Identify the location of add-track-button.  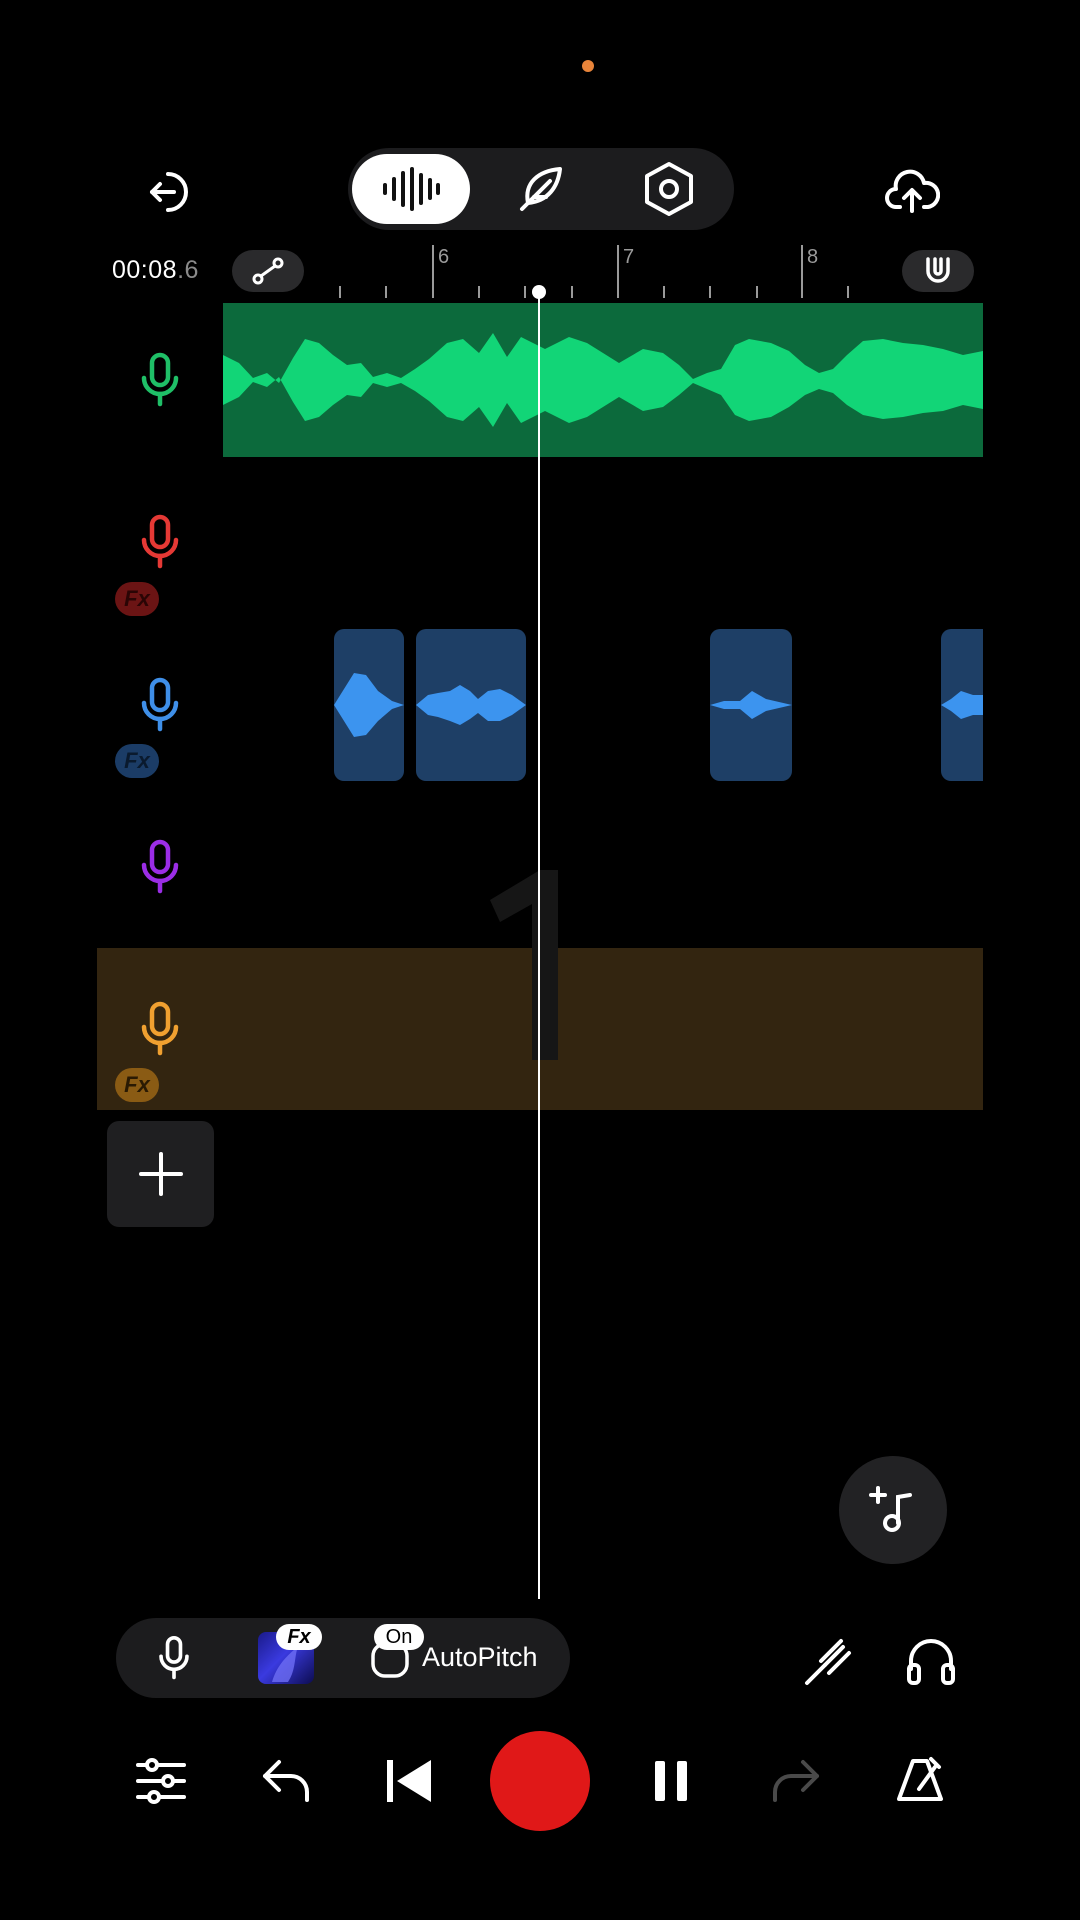
(160, 1174).